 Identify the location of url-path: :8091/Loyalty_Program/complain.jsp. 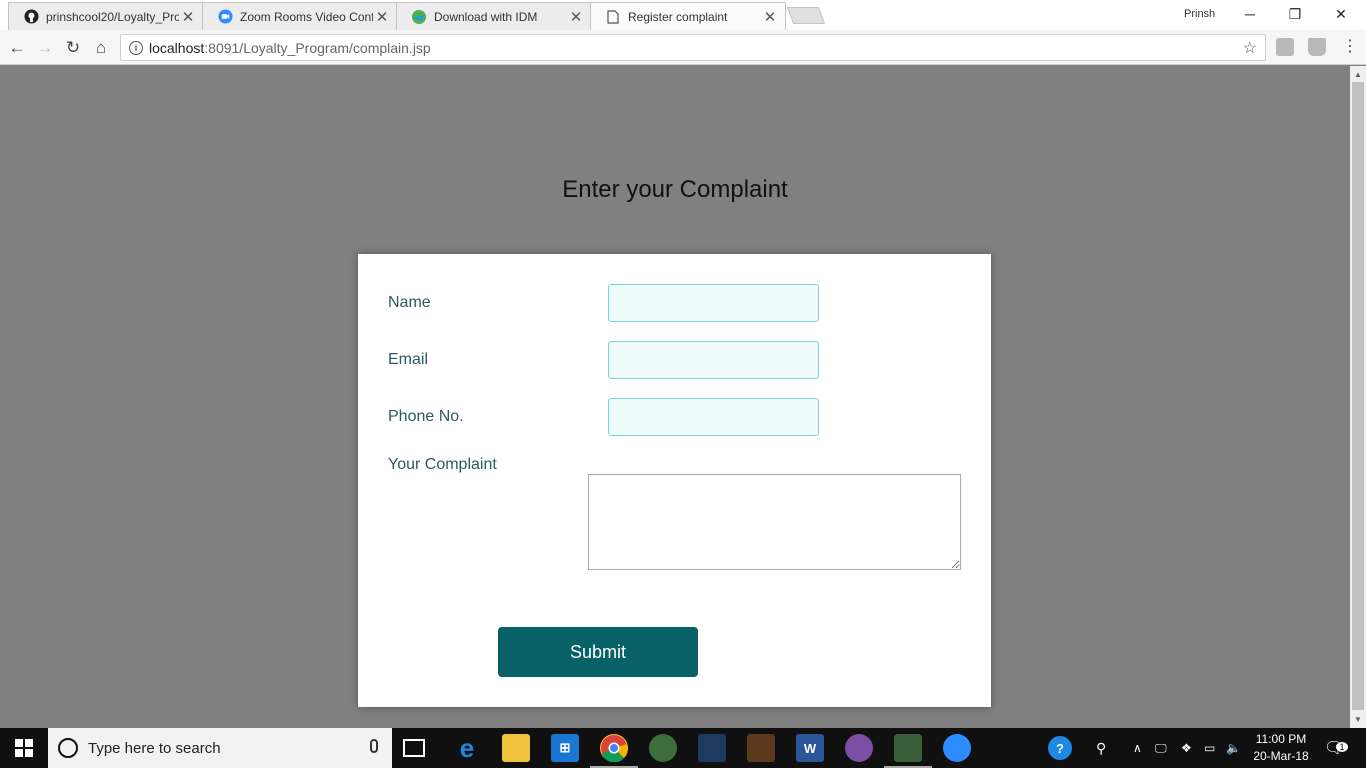
(317, 47).